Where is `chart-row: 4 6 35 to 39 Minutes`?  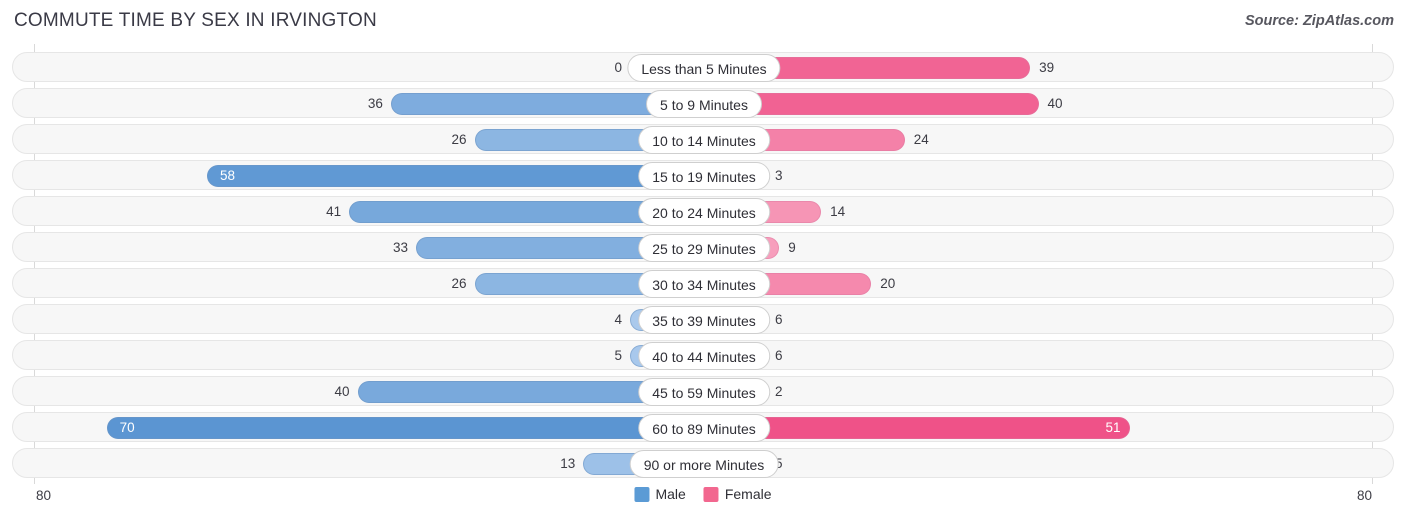
chart-row: 4 6 35 to 39 Minutes is located at coordinates (703, 319).